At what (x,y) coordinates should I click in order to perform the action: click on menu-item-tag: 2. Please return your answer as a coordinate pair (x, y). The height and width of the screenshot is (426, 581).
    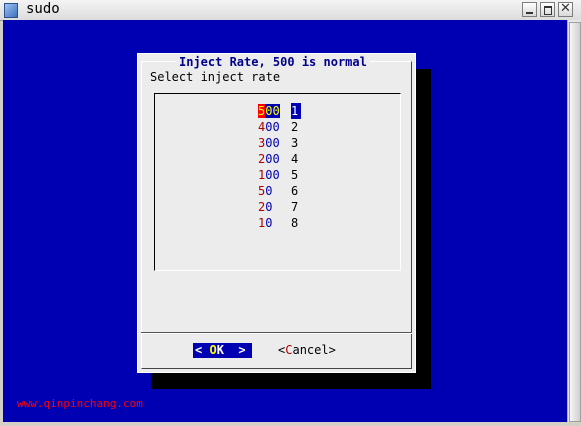
    Looking at the image, I should click on (295, 127).